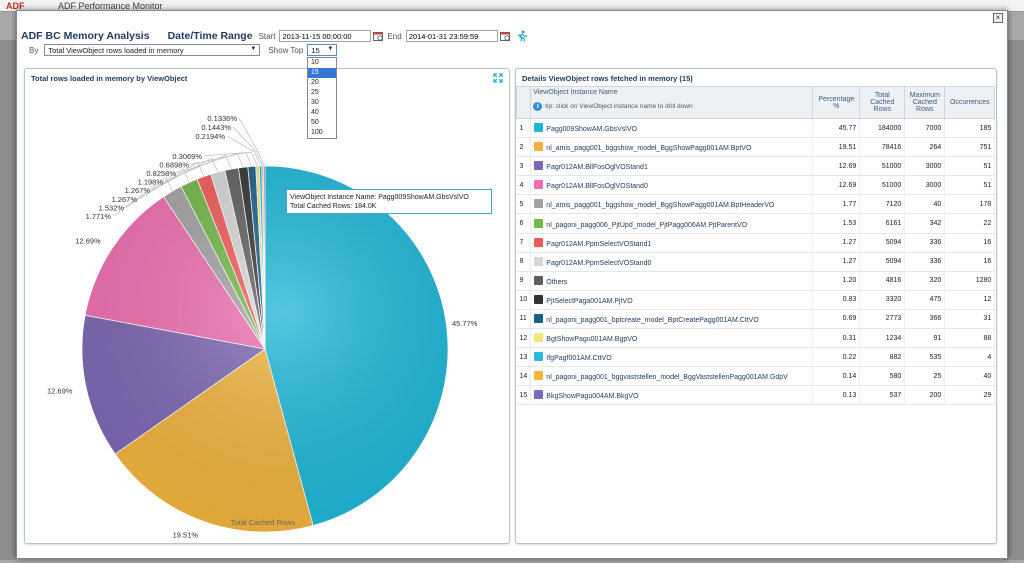  What do you see at coordinates (286, 50) in the screenshot?
I see `show-top-label: Show Top` at bounding box center [286, 50].